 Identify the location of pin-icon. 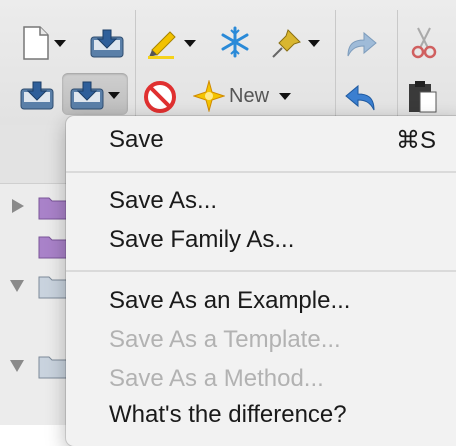
(287, 43).